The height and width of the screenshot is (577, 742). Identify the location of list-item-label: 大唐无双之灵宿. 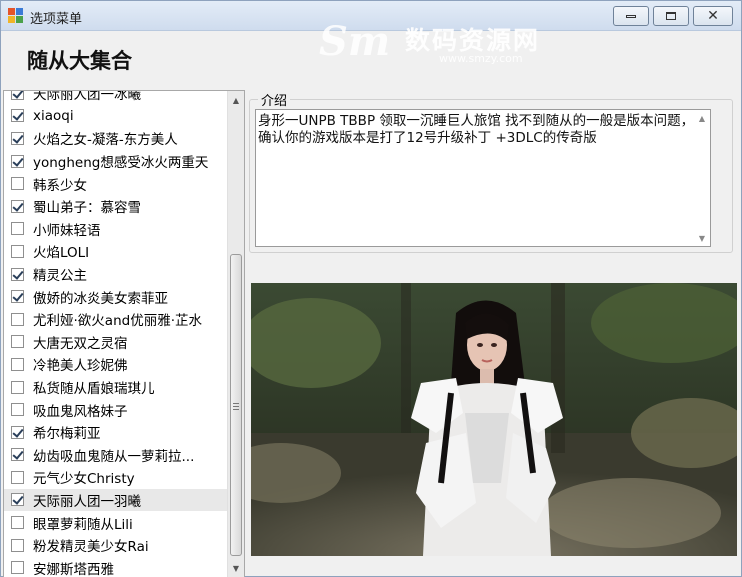
(80, 343).